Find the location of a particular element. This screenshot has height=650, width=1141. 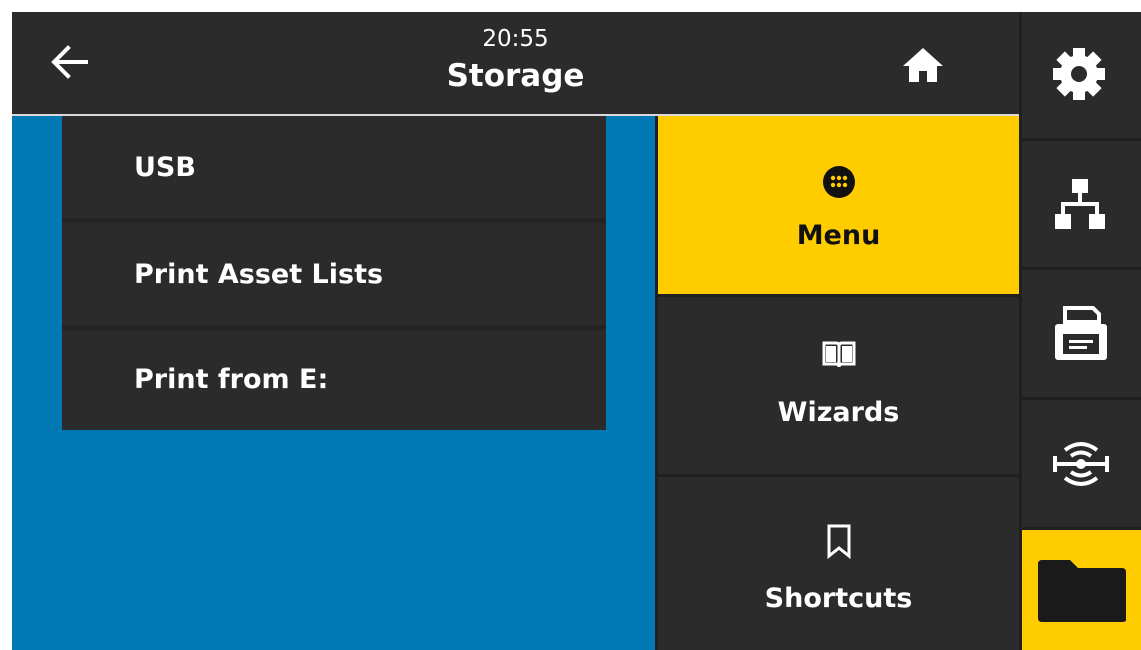

sidebar is located at coordinates (1080, 331).